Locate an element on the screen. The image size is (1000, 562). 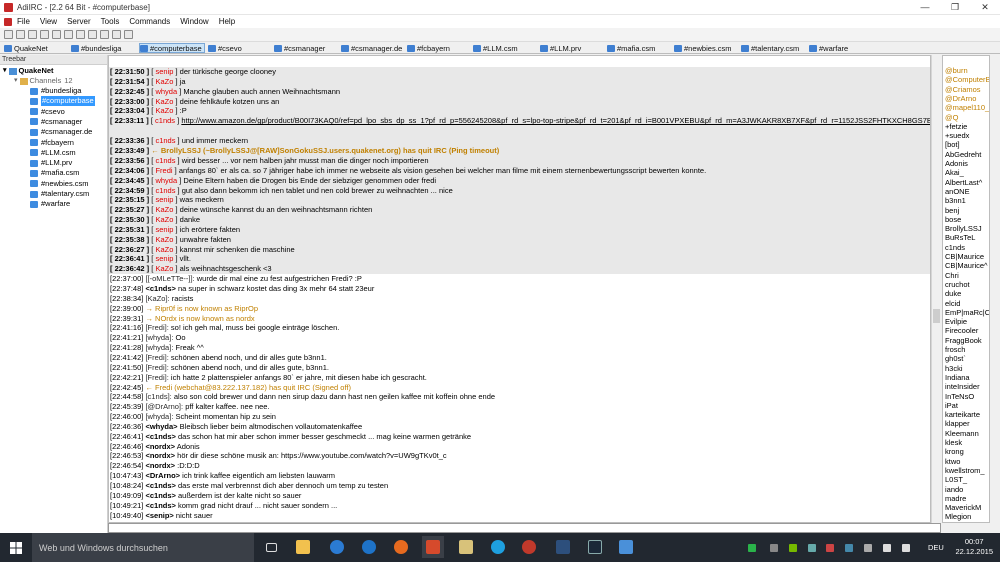
tab-computerbase: #computerbase is located at coordinates (172, 48).